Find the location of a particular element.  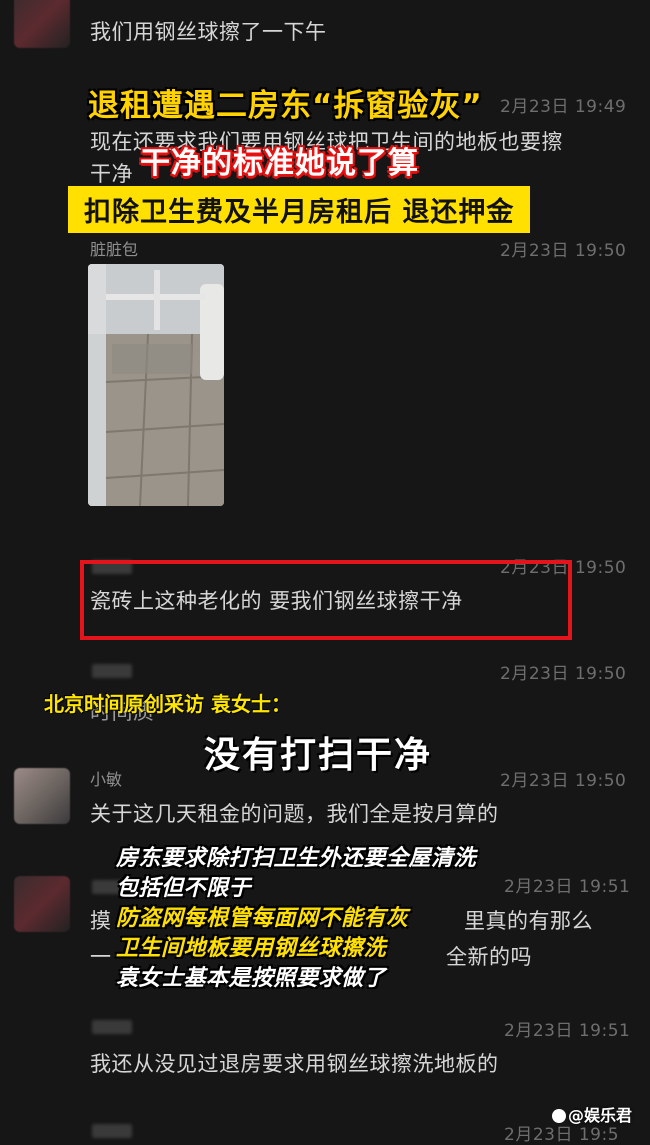

bathroom-photo-image is located at coordinates (156, 385).